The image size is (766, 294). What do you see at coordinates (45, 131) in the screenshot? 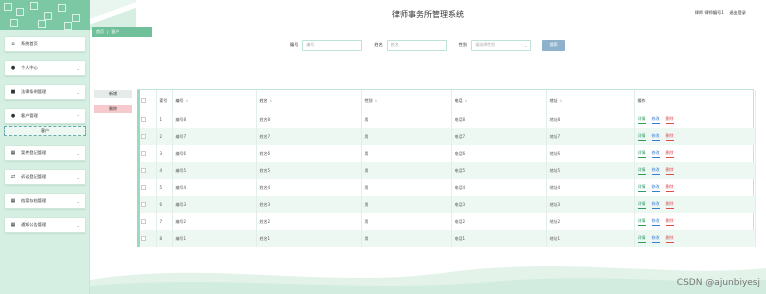
I see `sidebar-subitem-client: 客户` at bounding box center [45, 131].